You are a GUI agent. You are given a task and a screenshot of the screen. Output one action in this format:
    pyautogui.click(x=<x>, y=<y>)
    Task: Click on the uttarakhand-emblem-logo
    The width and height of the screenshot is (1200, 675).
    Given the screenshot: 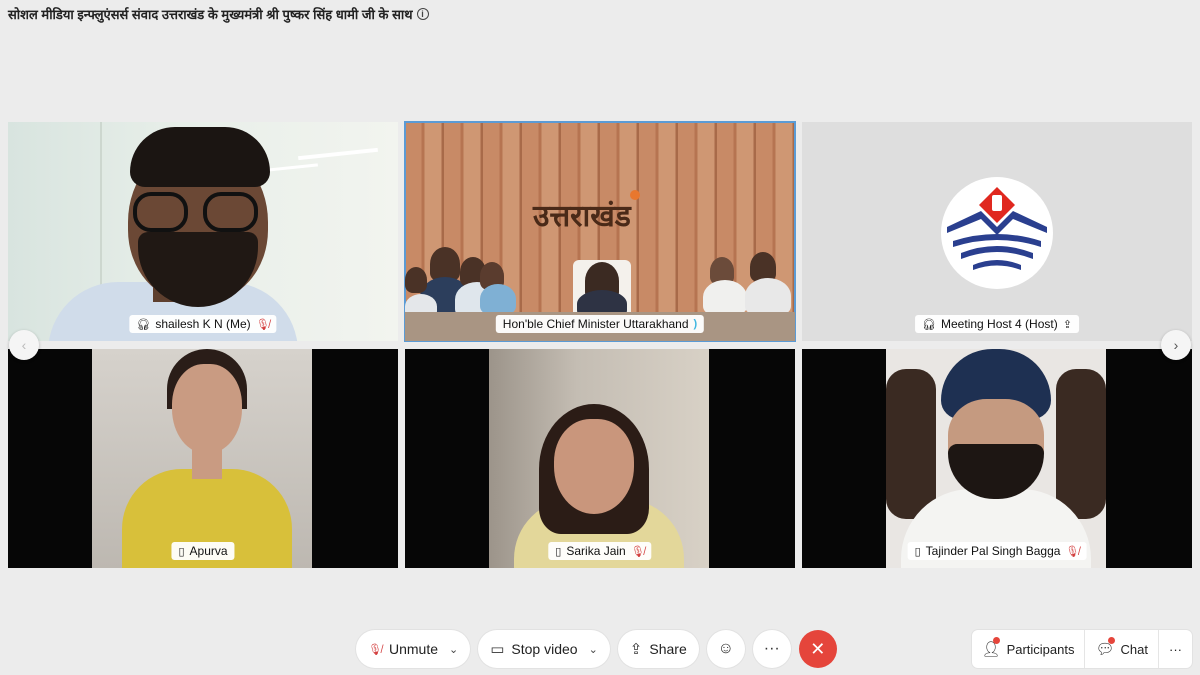 What is the action you would take?
    pyautogui.click(x=997, y=233)
    